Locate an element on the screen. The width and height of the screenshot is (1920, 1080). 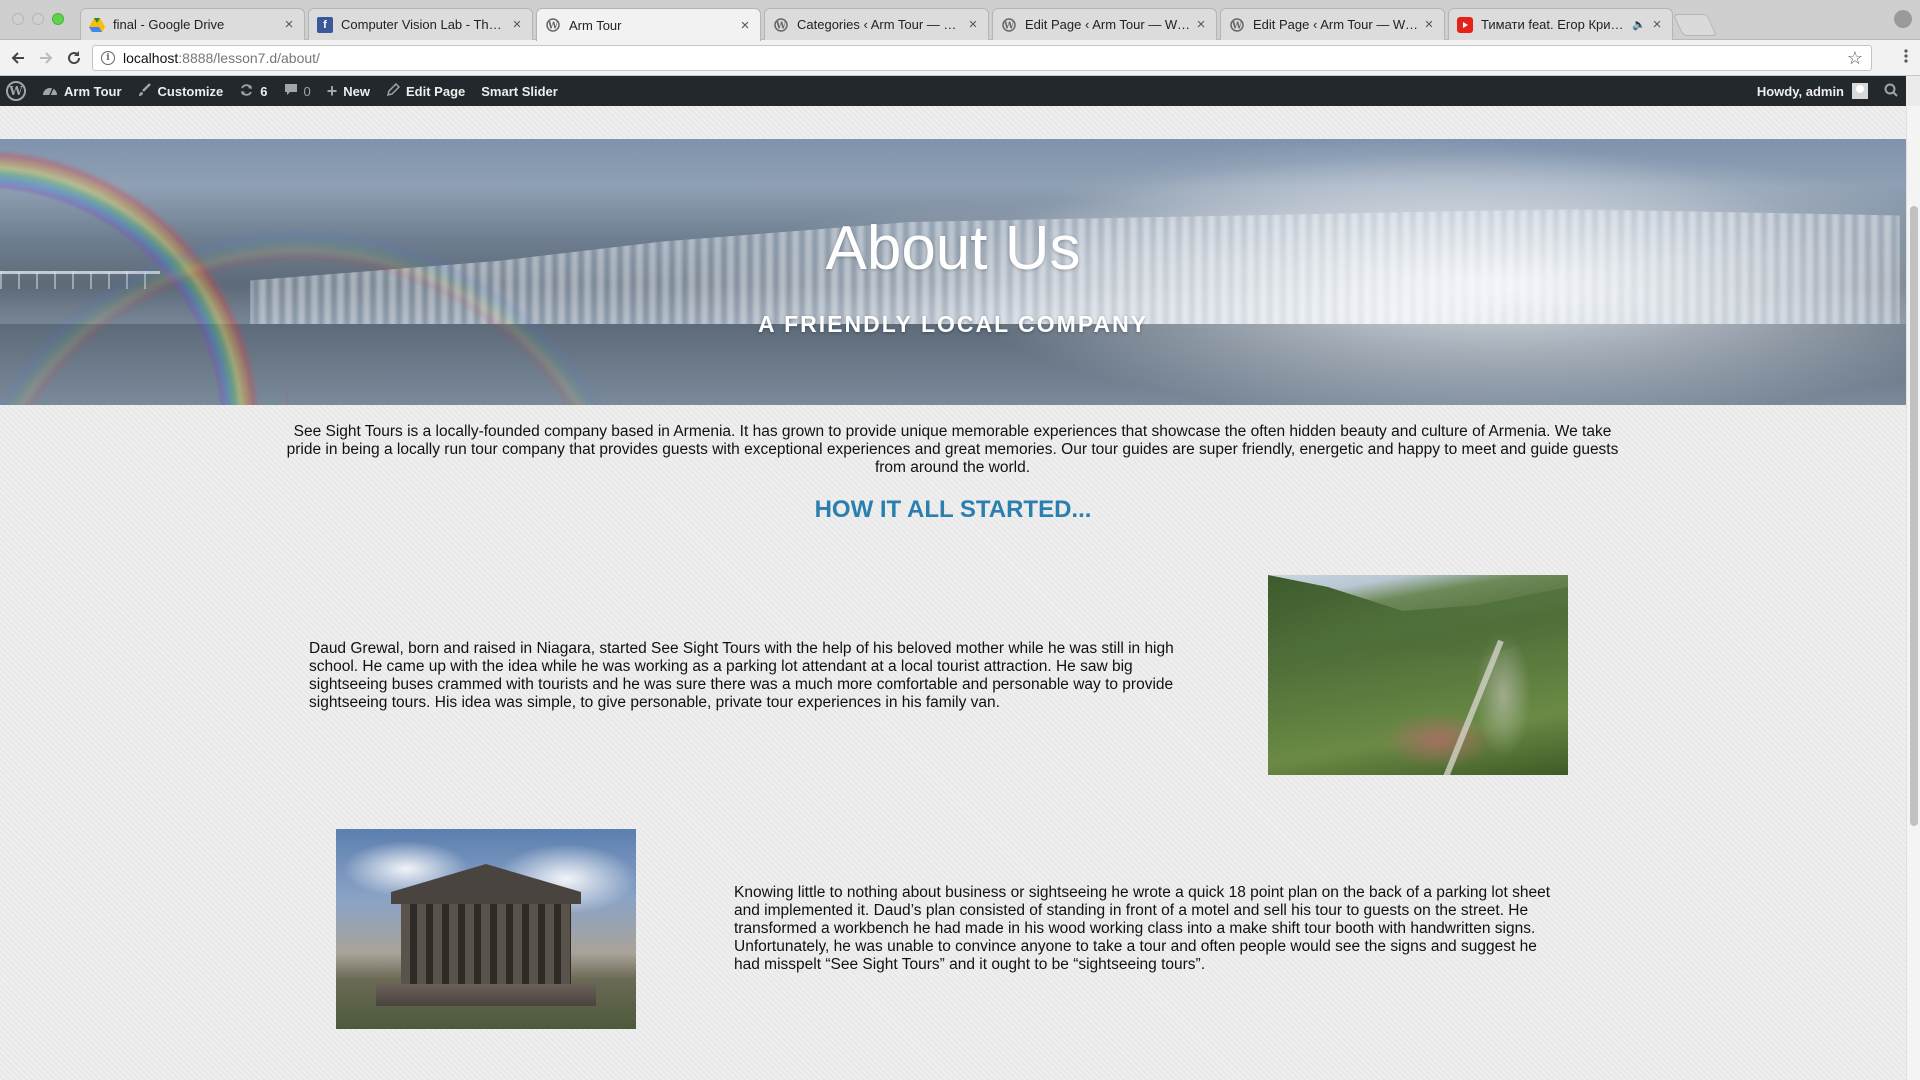
minimize-window-button is located at coordinates (38, 19).